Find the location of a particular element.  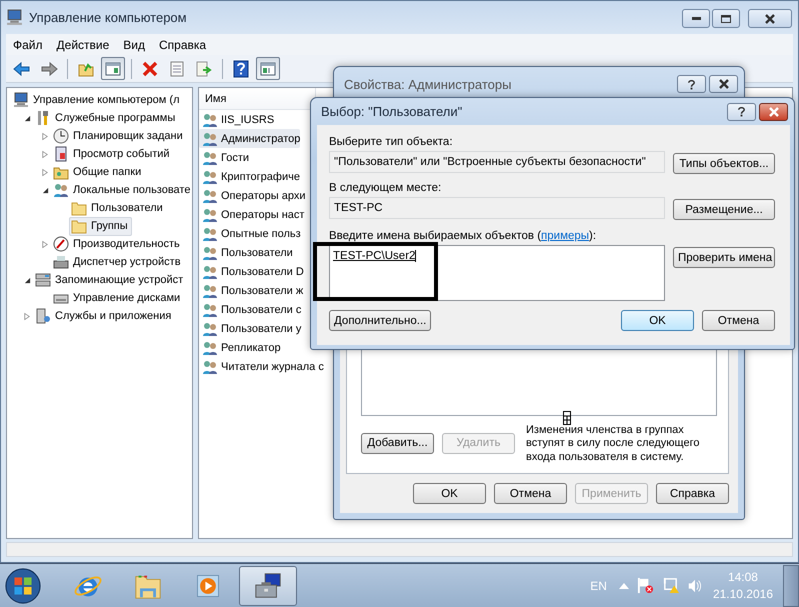

list-item: Опытные польз is located at coordinates (250, 233).